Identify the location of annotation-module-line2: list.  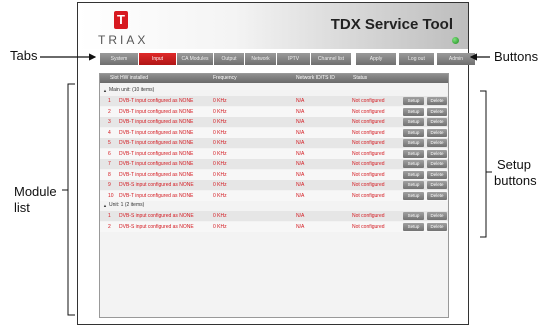
(22, 207).